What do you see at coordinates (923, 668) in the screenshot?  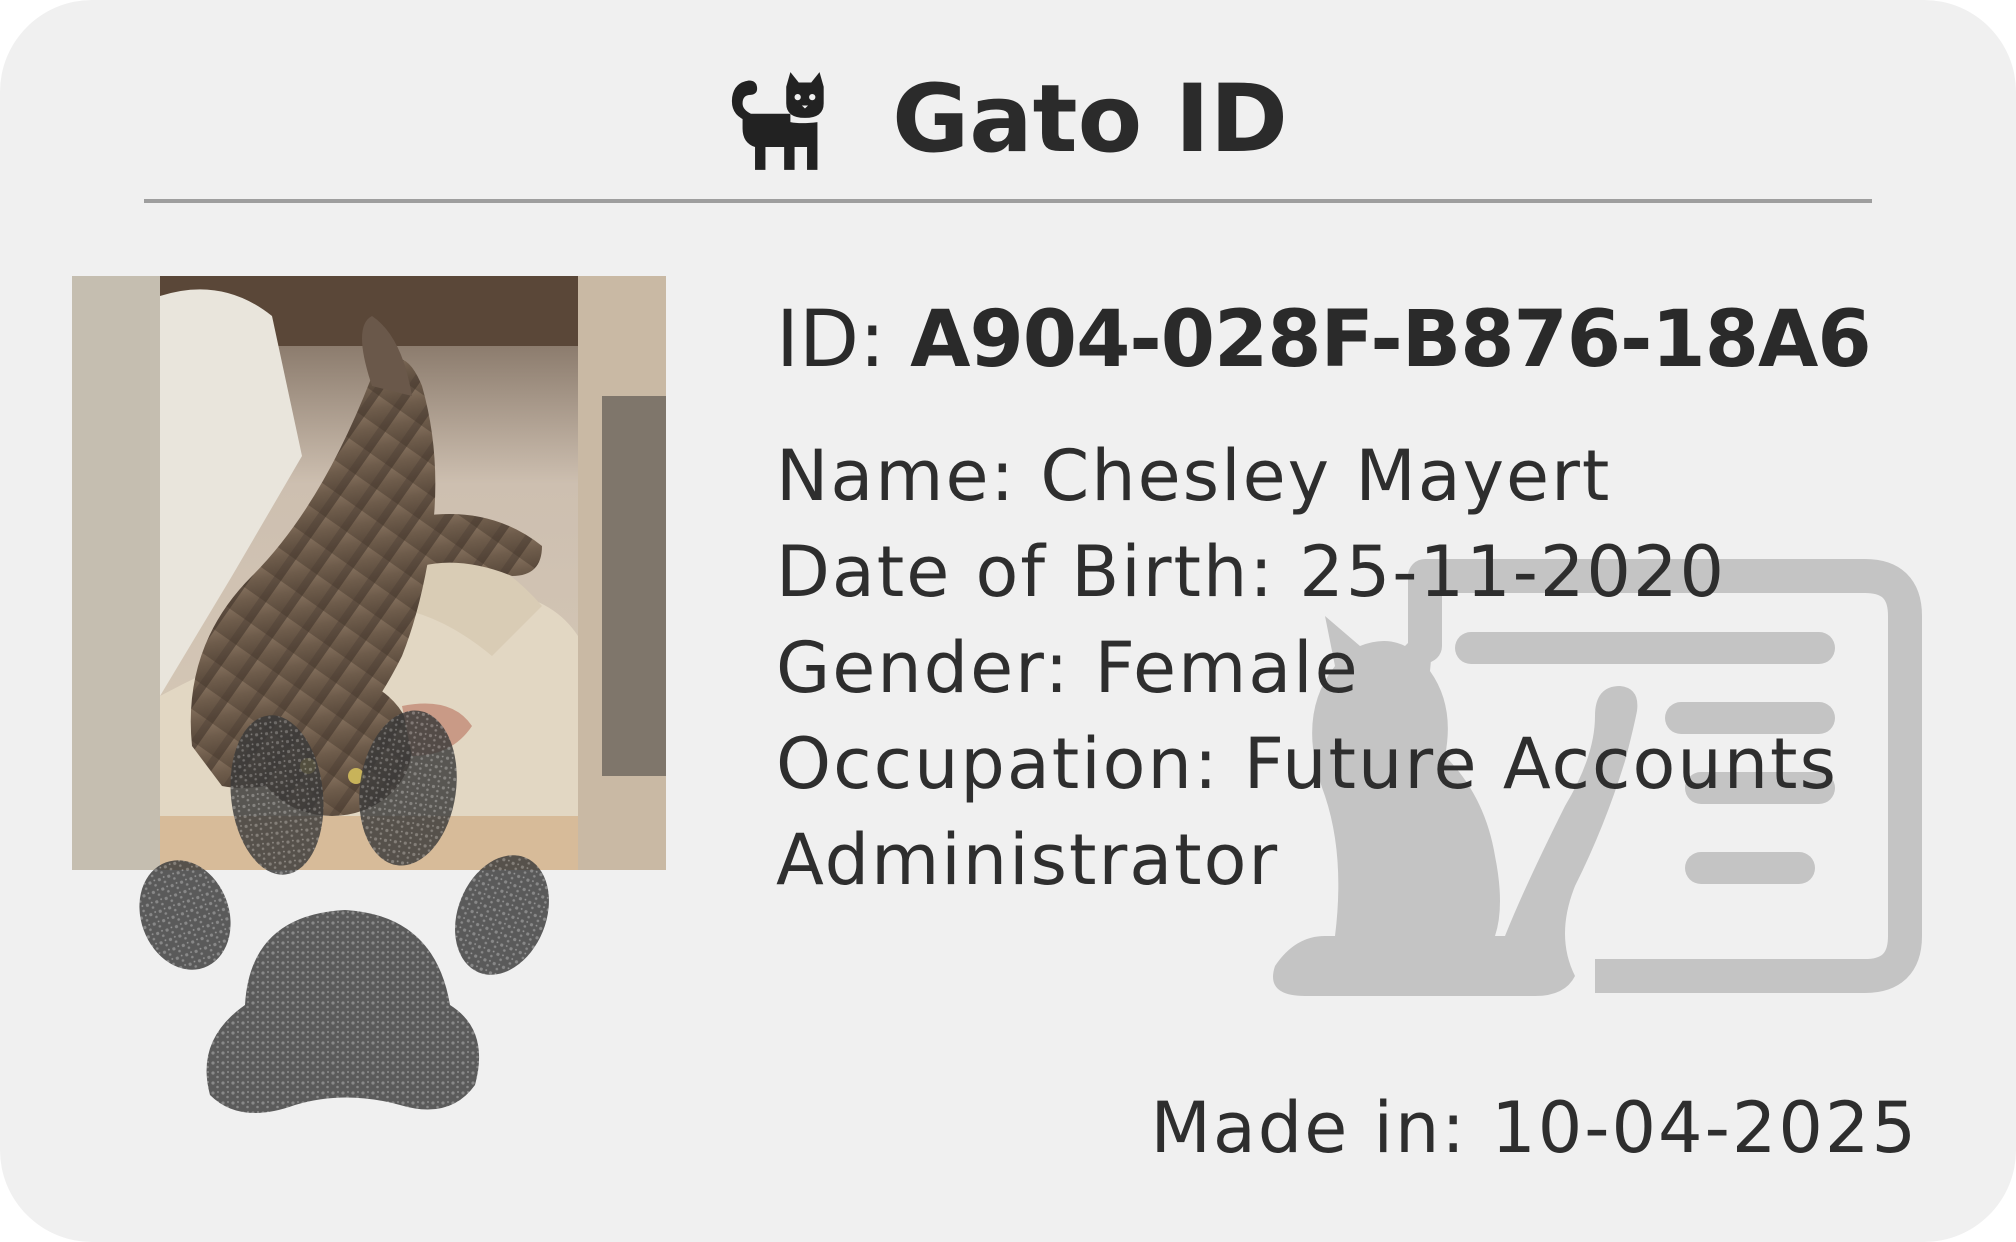 I see `field-label: Gender:` at bounding box center [923, 668].